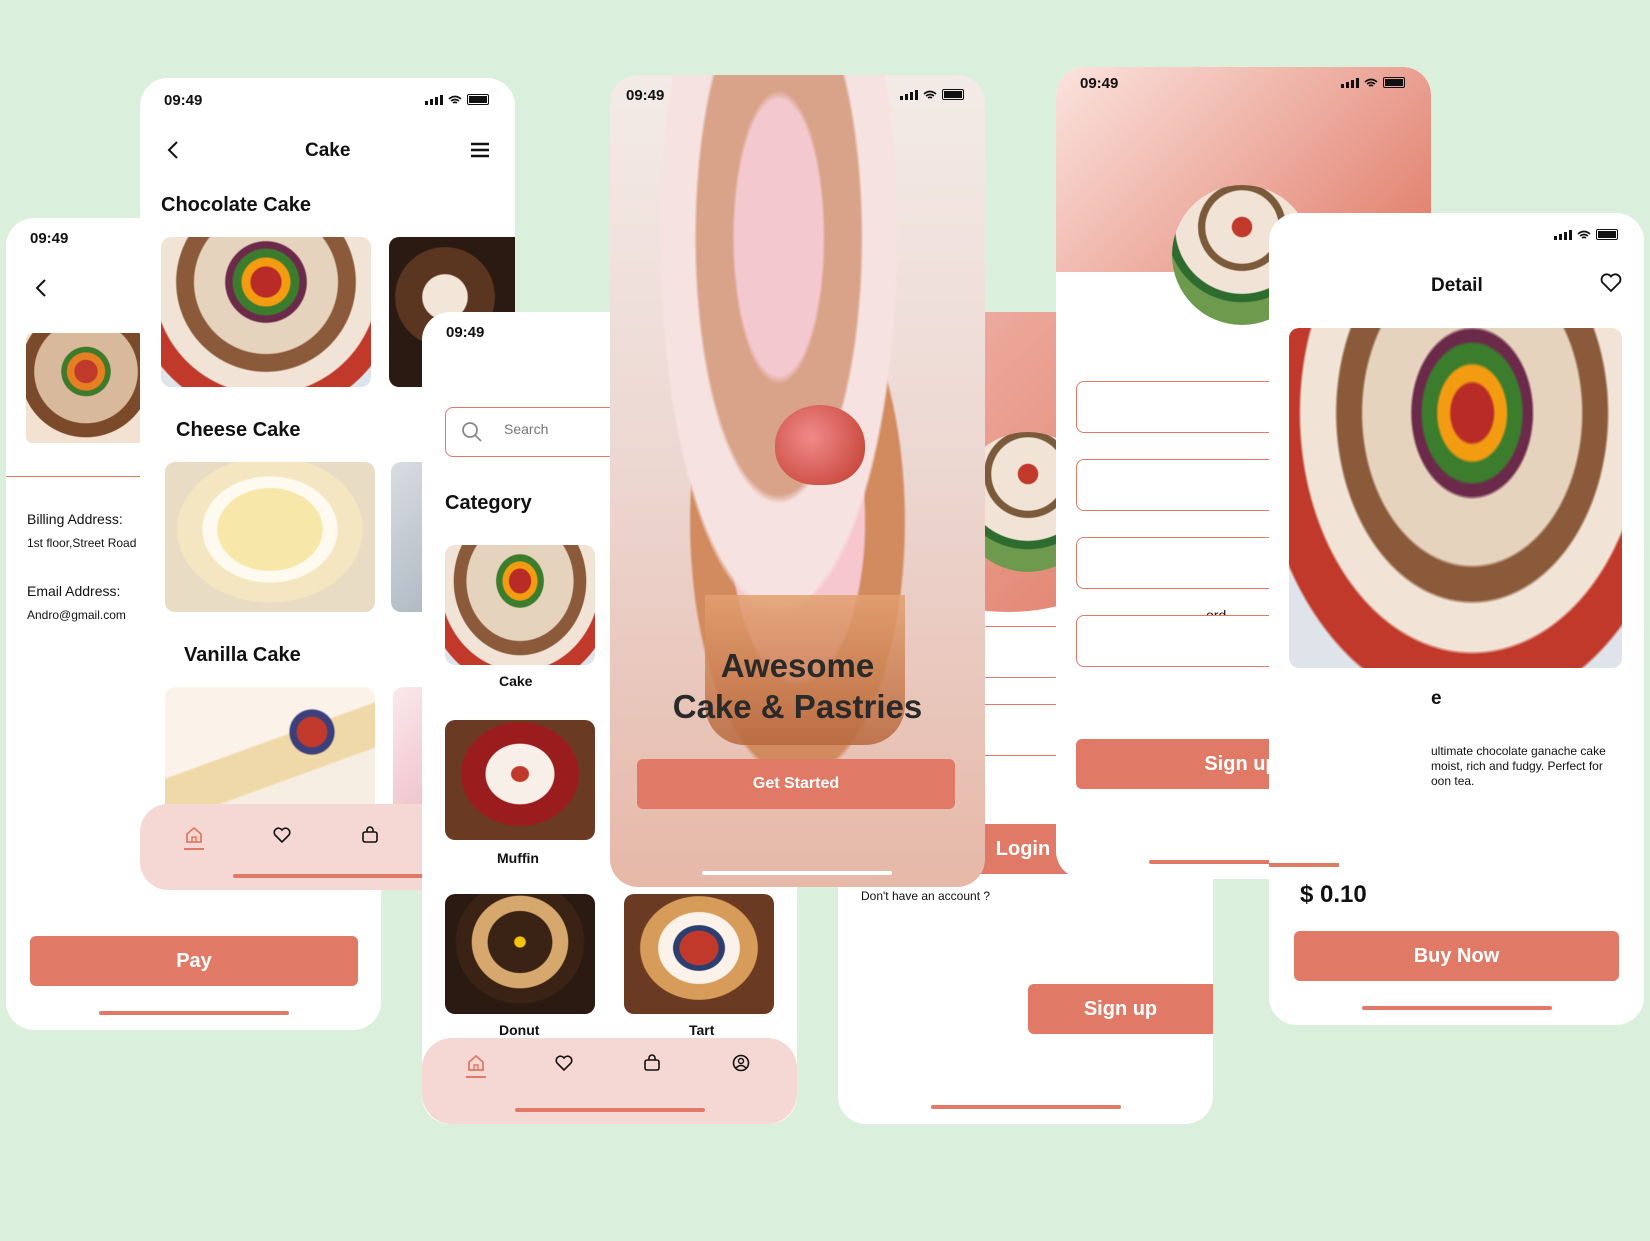  What do you see at coordinates (270, 537) in the screenshot?
I see `cheese-cake-image` at bounding box center [270, 537].